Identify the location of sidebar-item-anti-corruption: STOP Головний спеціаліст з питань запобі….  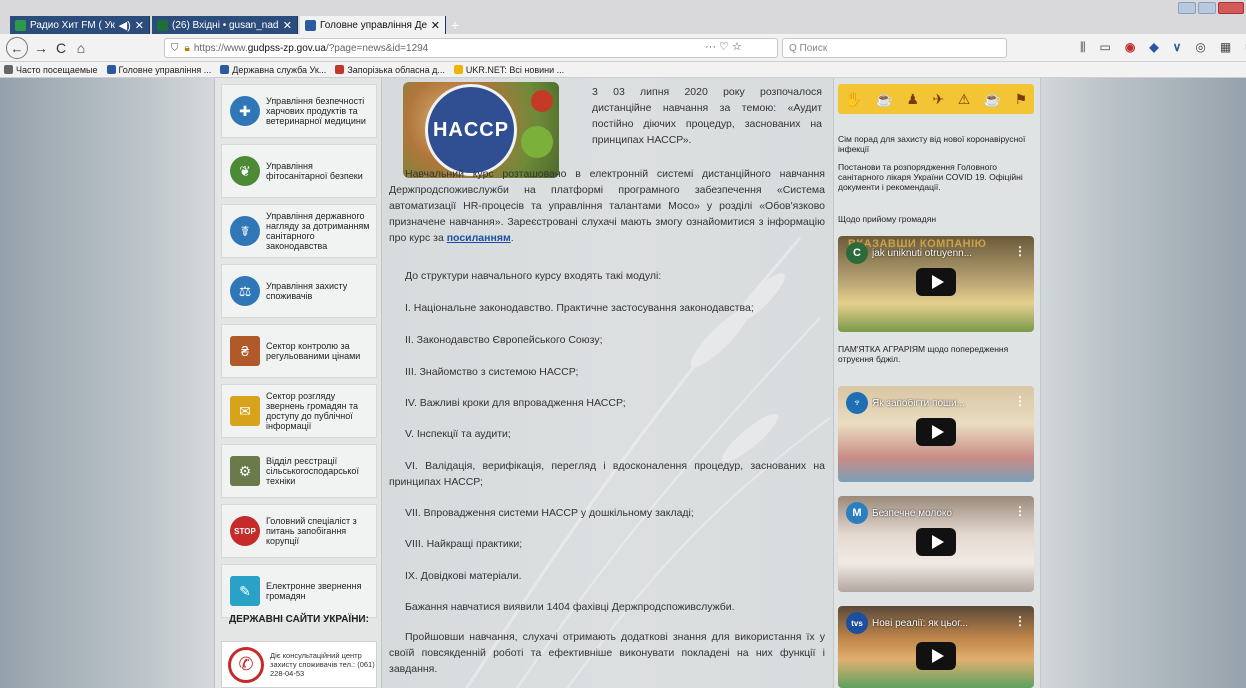
(299, 531).